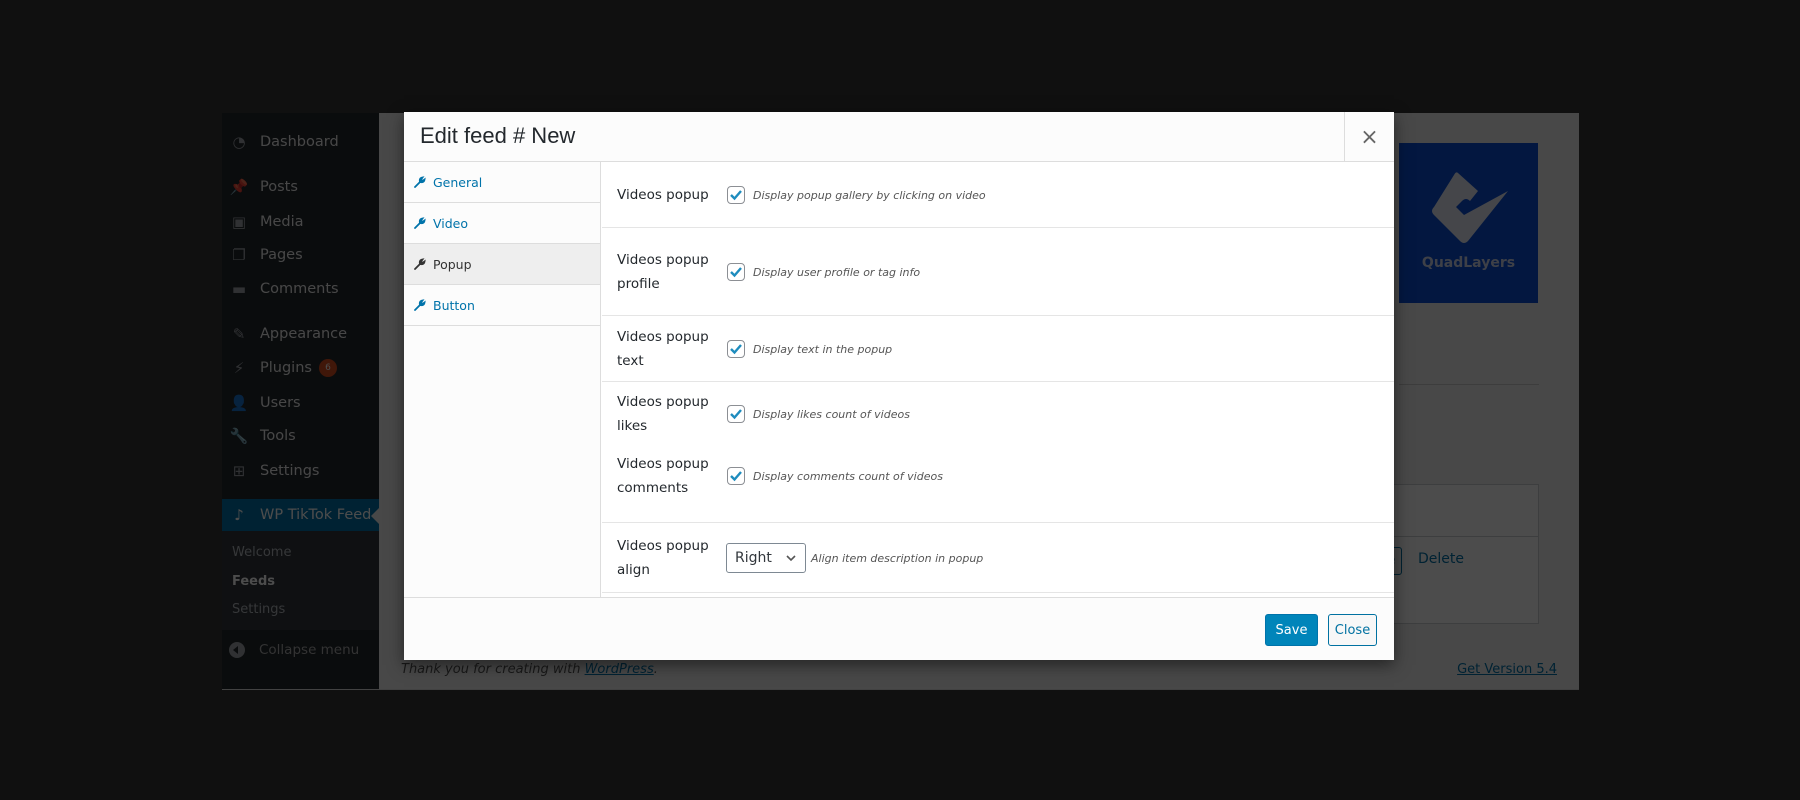  Describe the element at coordinates (502, 182) in the screenshot. I see `tab-general: General` at that location.